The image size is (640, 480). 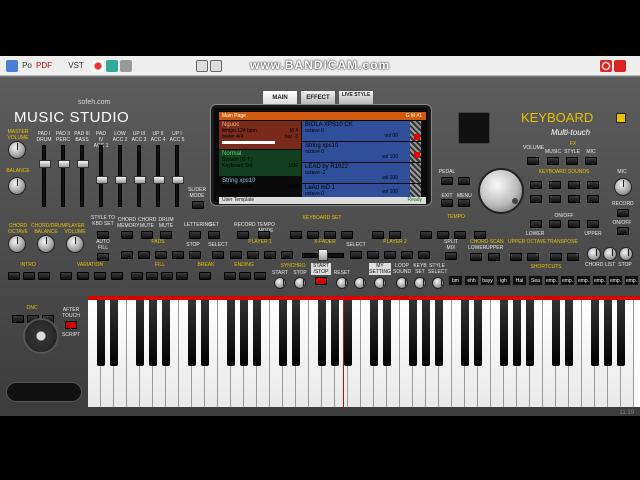 What do you see at coordinates (205, 276) in the screenshot?
I see `break-button` at bounding box center [205, 276].